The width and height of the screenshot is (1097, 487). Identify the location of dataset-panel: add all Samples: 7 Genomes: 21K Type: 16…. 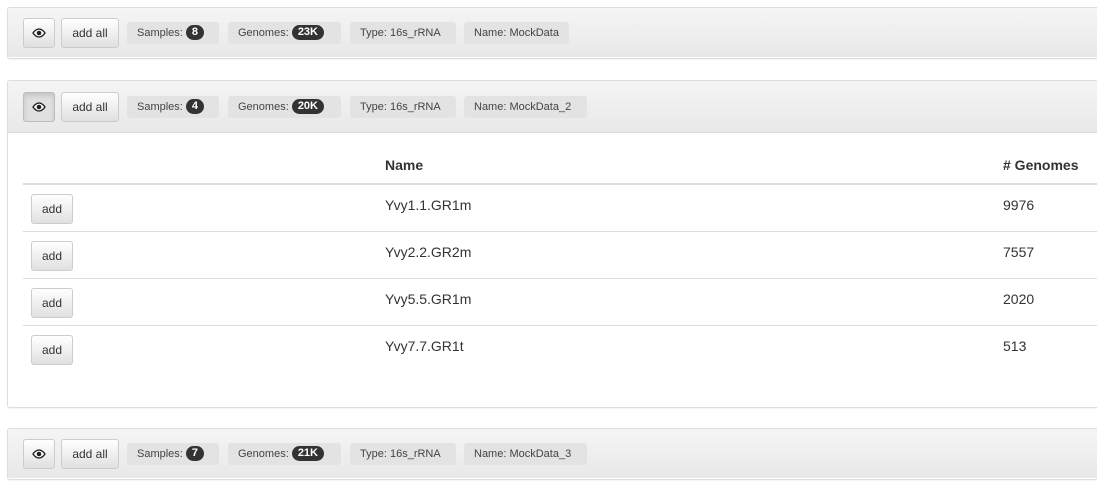
(552, 454).